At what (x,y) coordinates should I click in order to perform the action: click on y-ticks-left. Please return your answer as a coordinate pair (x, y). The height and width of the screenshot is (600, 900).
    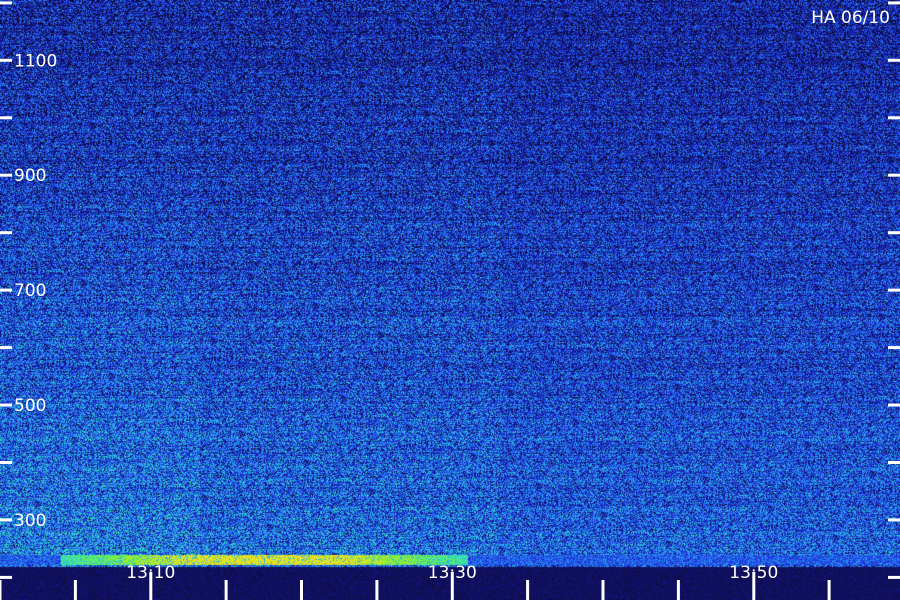
    Looking at the image, I should click on (6, 290).